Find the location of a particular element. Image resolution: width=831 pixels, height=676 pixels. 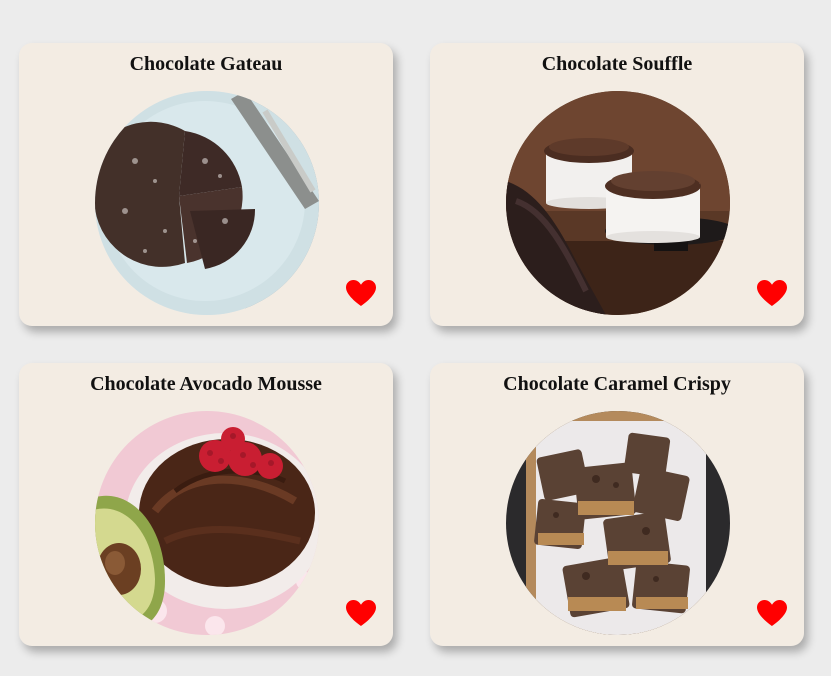

recipe-title: Chocolate Gateau is located at coordinates (206, 64).